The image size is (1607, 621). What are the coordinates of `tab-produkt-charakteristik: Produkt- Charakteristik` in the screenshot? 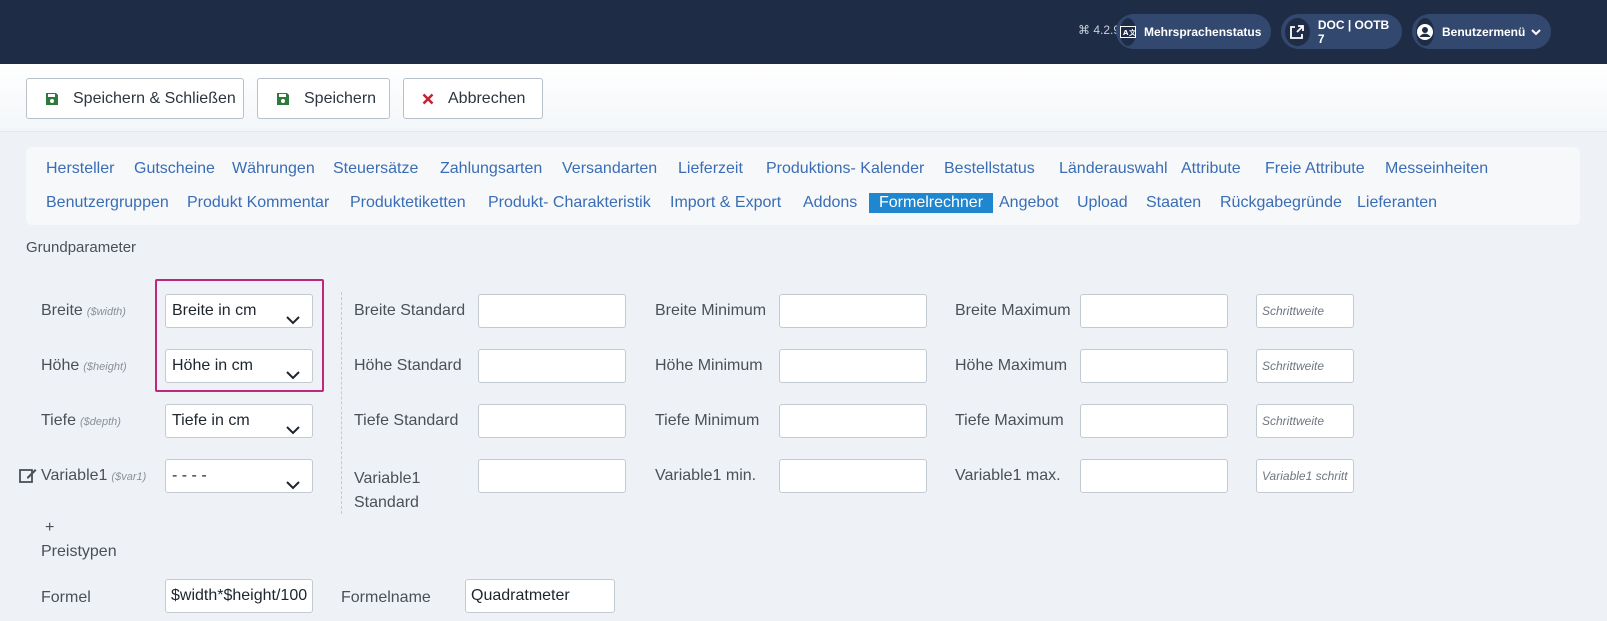 It's located at (569, 203).